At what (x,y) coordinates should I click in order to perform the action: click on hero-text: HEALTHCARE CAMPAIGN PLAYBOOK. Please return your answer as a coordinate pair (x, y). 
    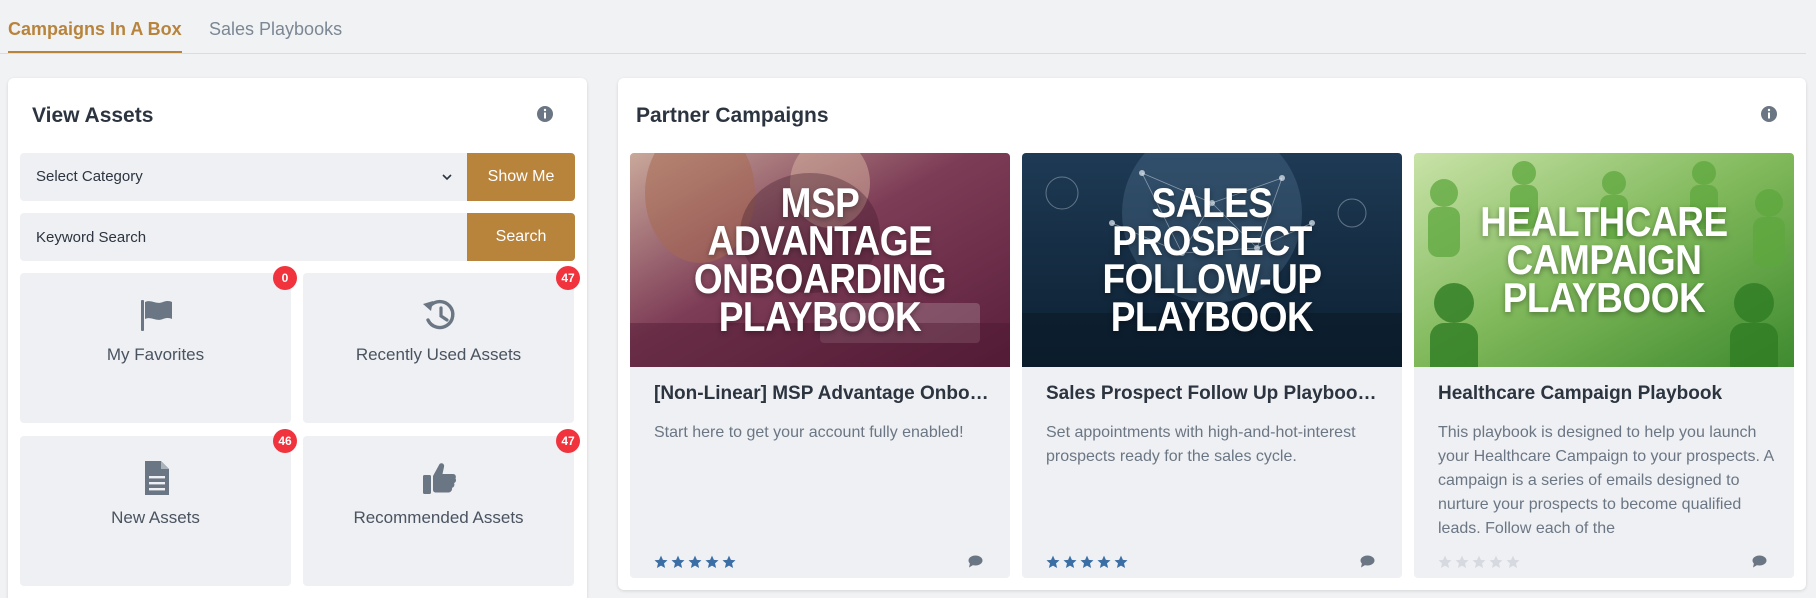
    Looking at the image, I should click on (1604, 259).